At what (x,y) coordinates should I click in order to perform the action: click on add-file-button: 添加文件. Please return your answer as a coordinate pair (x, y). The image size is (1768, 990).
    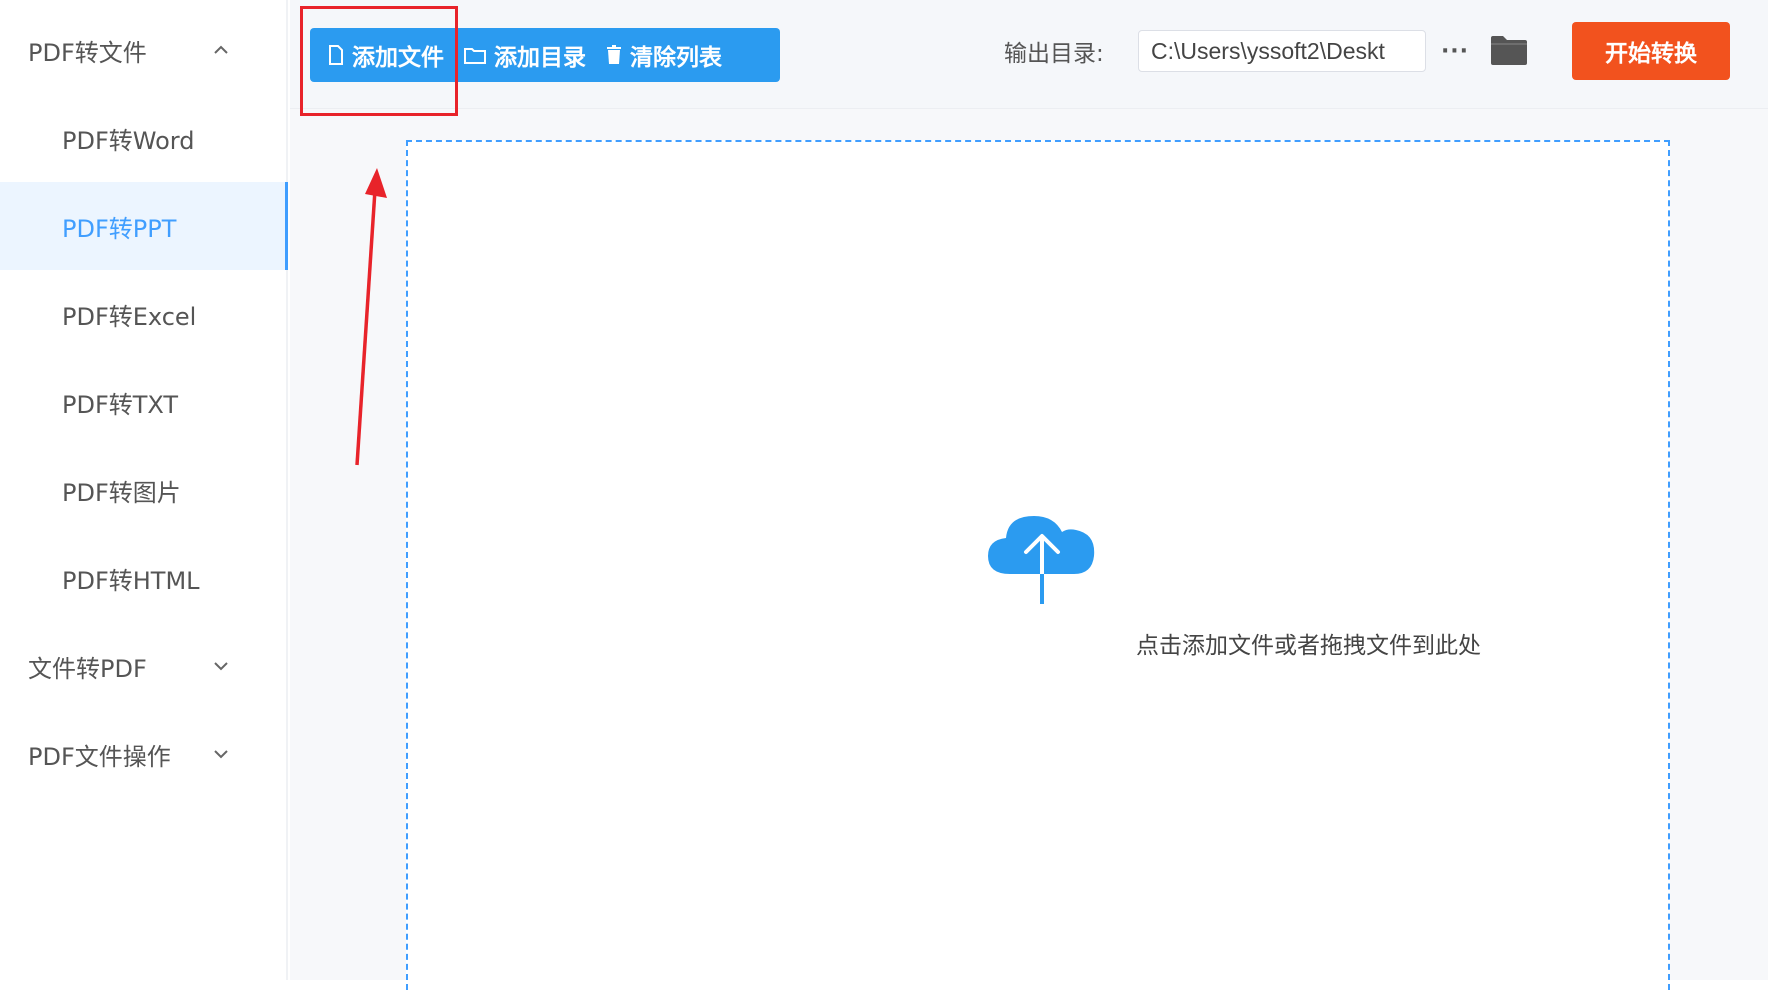
    Looking at the image, I should click on (382, 55).